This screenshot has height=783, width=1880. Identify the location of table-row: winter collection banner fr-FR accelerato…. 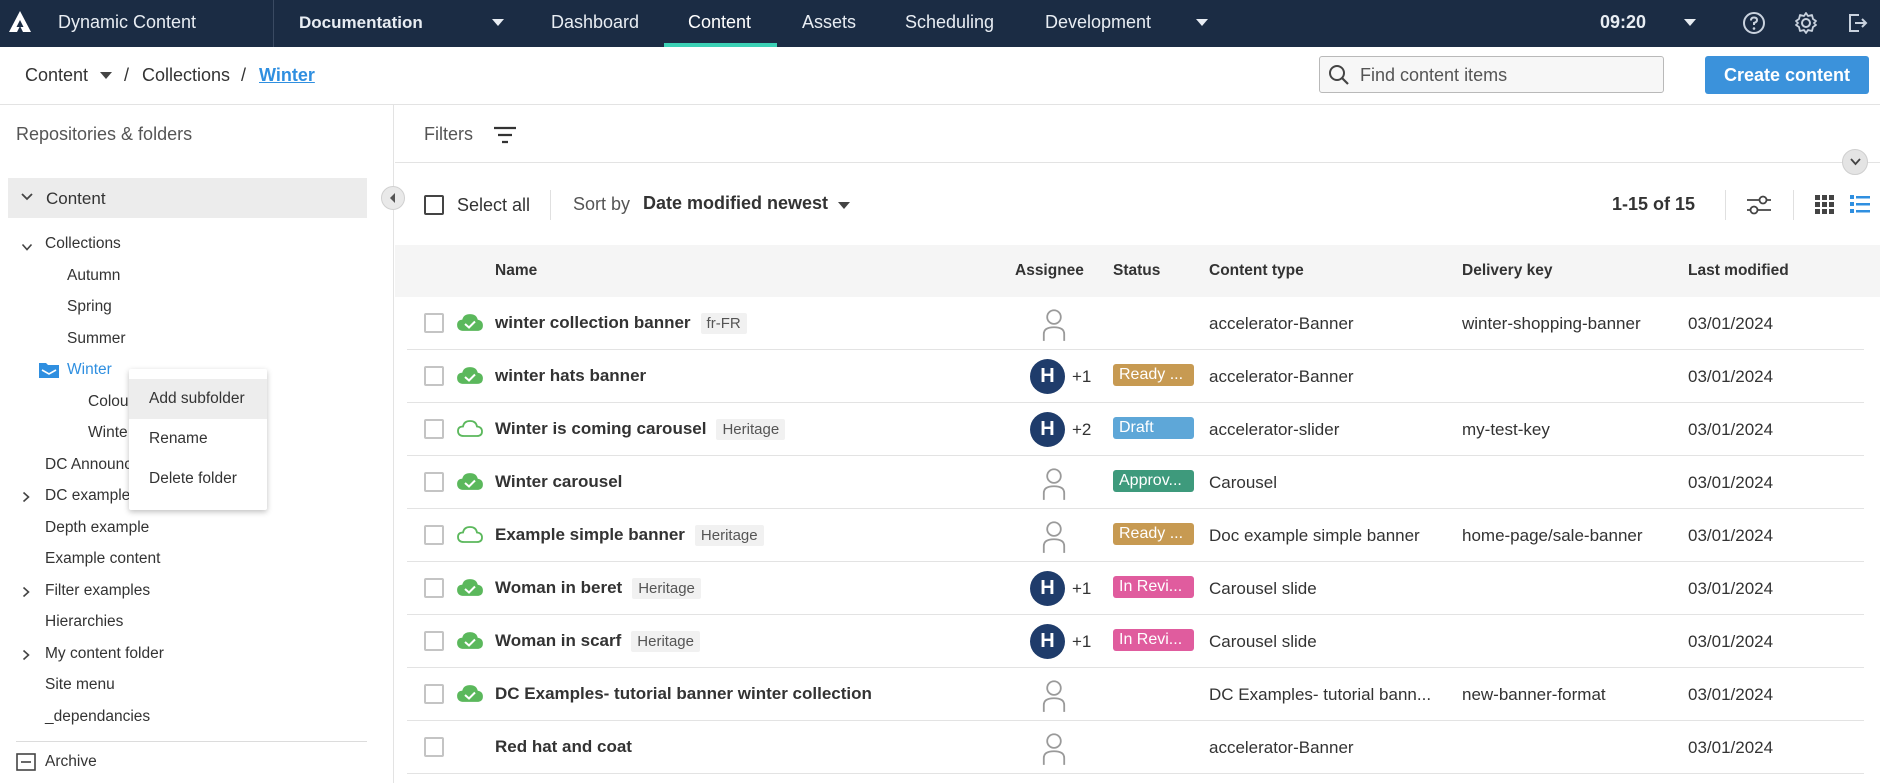
(1135, 323).